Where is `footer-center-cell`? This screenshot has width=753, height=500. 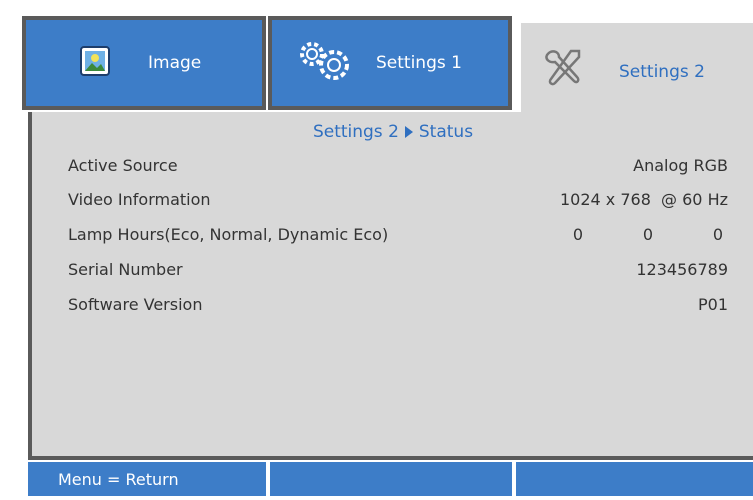 footer-center-cell is located at coordinates (391, 479).